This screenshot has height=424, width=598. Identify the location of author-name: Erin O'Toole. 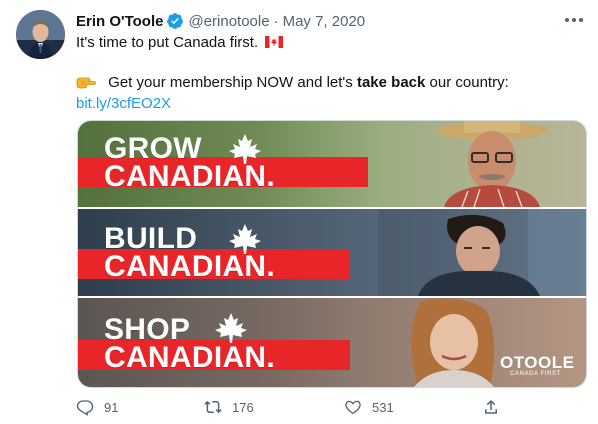
(119, 21).